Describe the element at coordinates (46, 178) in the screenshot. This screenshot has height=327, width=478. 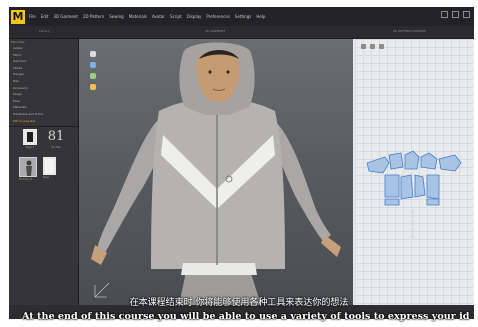
I see `page-label: Page` at that location.